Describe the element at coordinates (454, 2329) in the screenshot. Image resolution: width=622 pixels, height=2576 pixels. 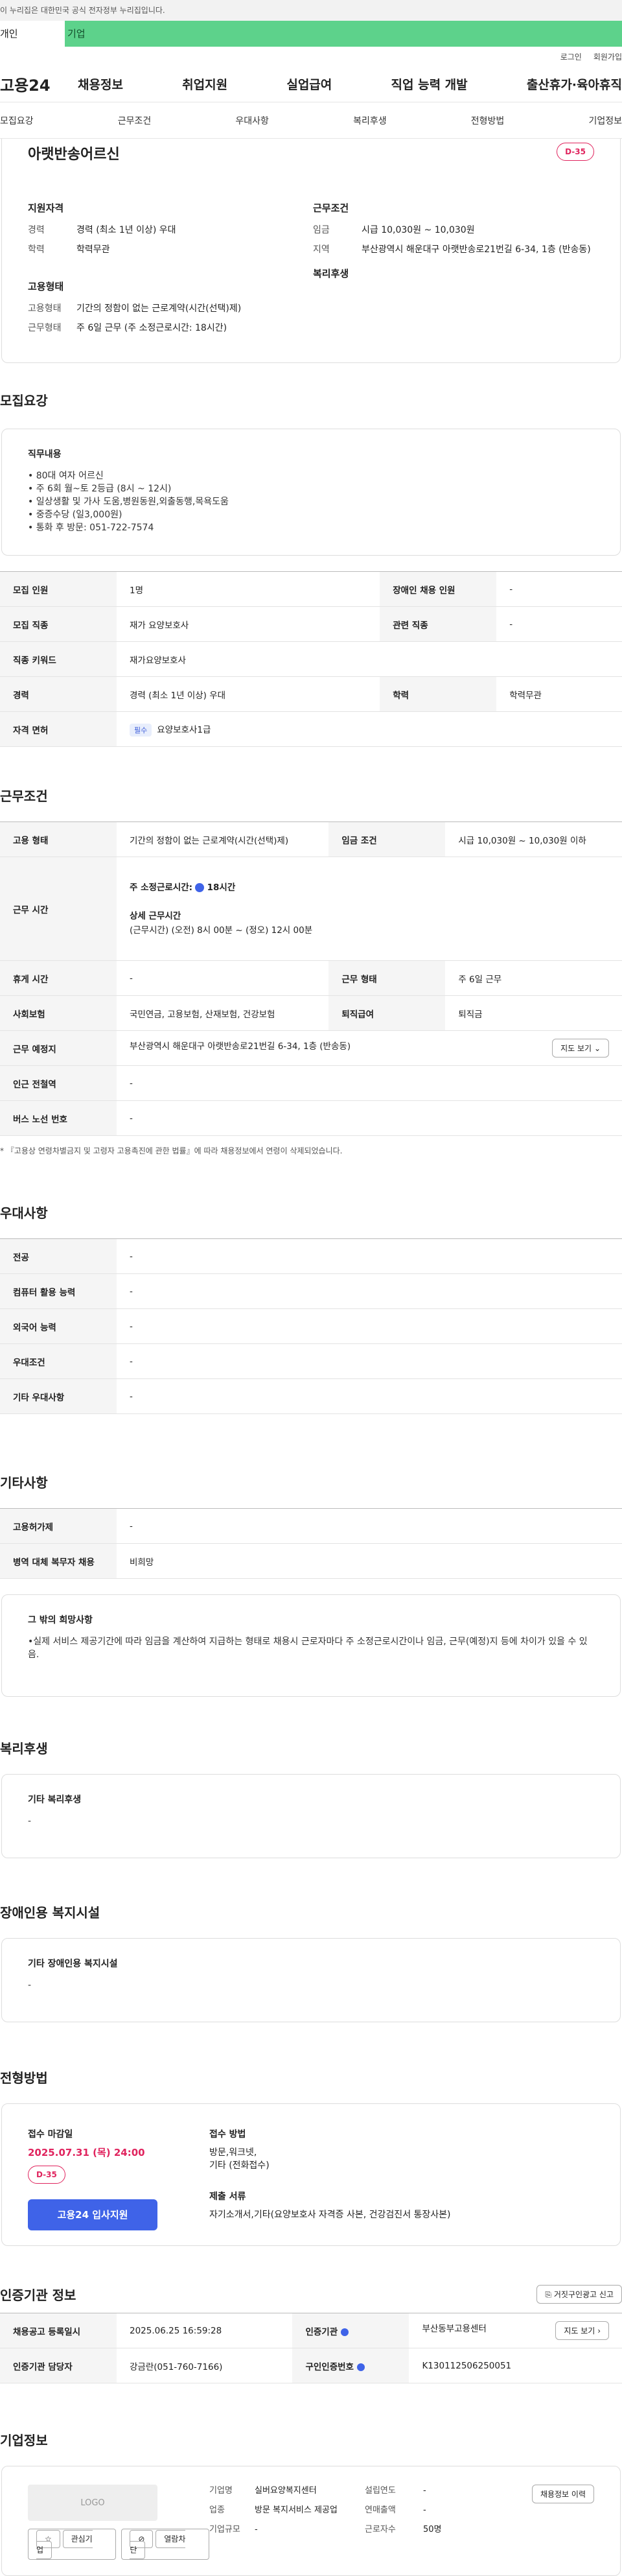
I see `auth-org-value: 부산동부고용센터` at that location.